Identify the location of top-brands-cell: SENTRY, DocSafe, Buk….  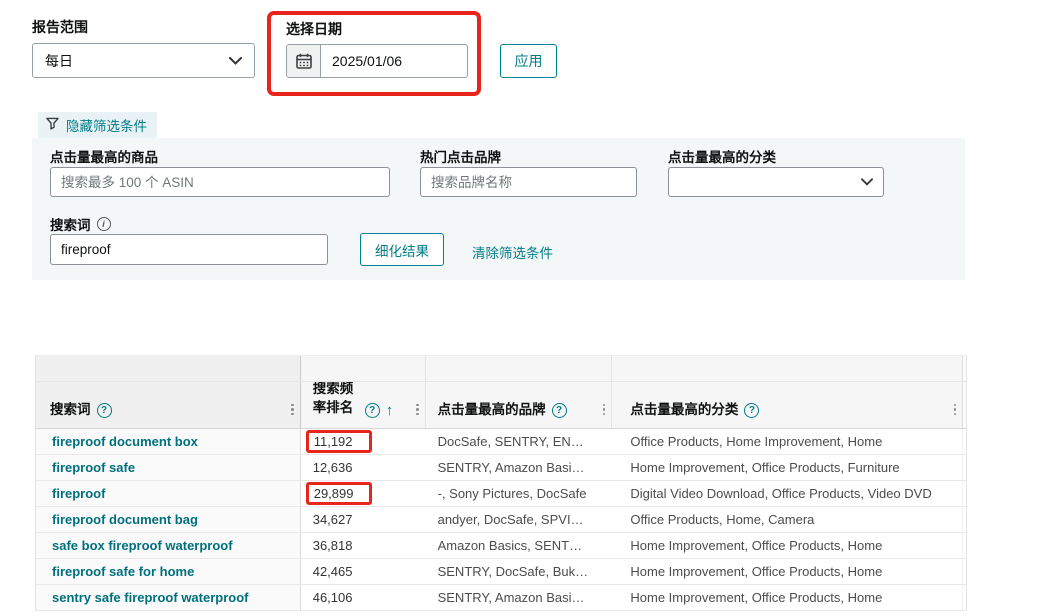
(513, 571).